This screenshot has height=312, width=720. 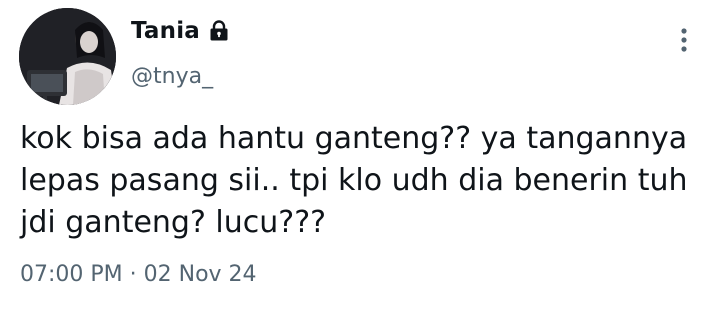 I want to click on tweet-timestamp: 07:00 PM · 02 Nov 24, so click(x=138, y=274).